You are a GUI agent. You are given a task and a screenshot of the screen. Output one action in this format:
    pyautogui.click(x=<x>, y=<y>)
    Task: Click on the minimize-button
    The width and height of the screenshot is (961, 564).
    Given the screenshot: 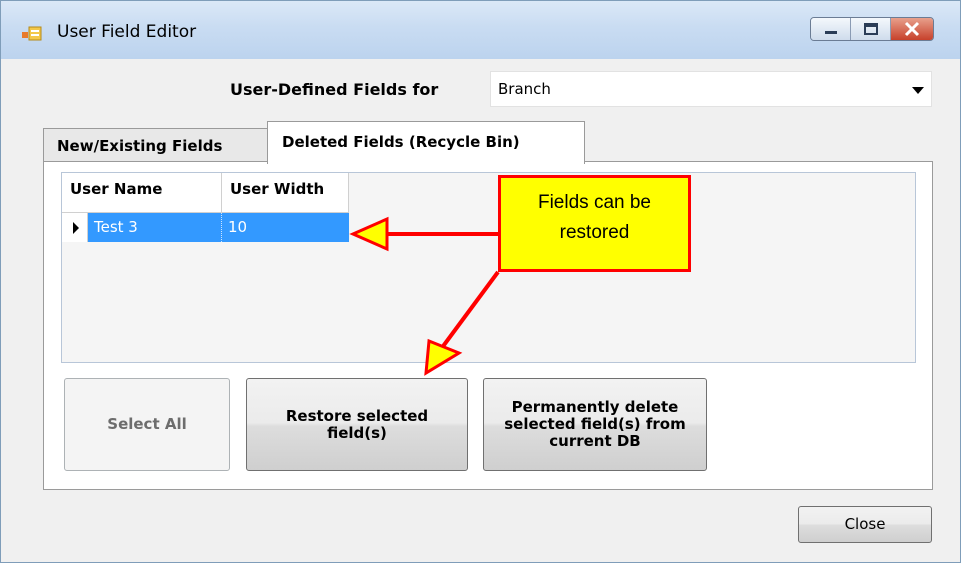 What is the action you would take?
    pyautogui.click(x=831, y=29)
    